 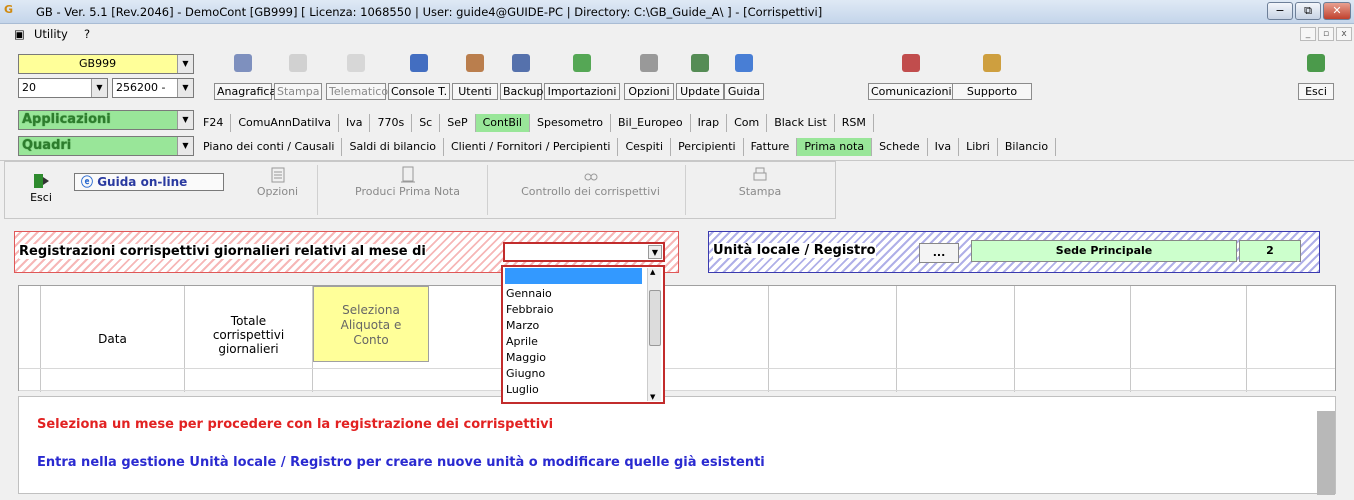 I want to click on utenti-button: Utenti, so click(x=475, y=74).